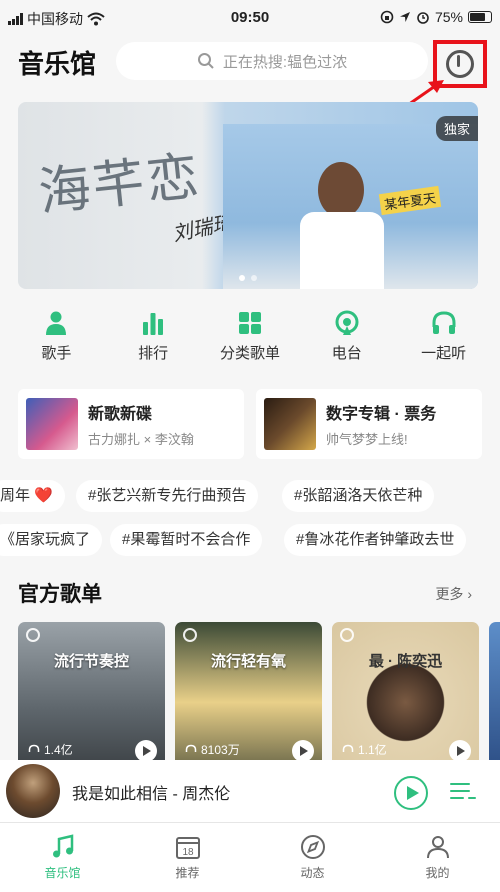 The image size is (500, 892). What do you see at coordinates (91, 661) in the screenshot?
I see `playlist-name: 流行节奏控` at bounding box center [91, 661].